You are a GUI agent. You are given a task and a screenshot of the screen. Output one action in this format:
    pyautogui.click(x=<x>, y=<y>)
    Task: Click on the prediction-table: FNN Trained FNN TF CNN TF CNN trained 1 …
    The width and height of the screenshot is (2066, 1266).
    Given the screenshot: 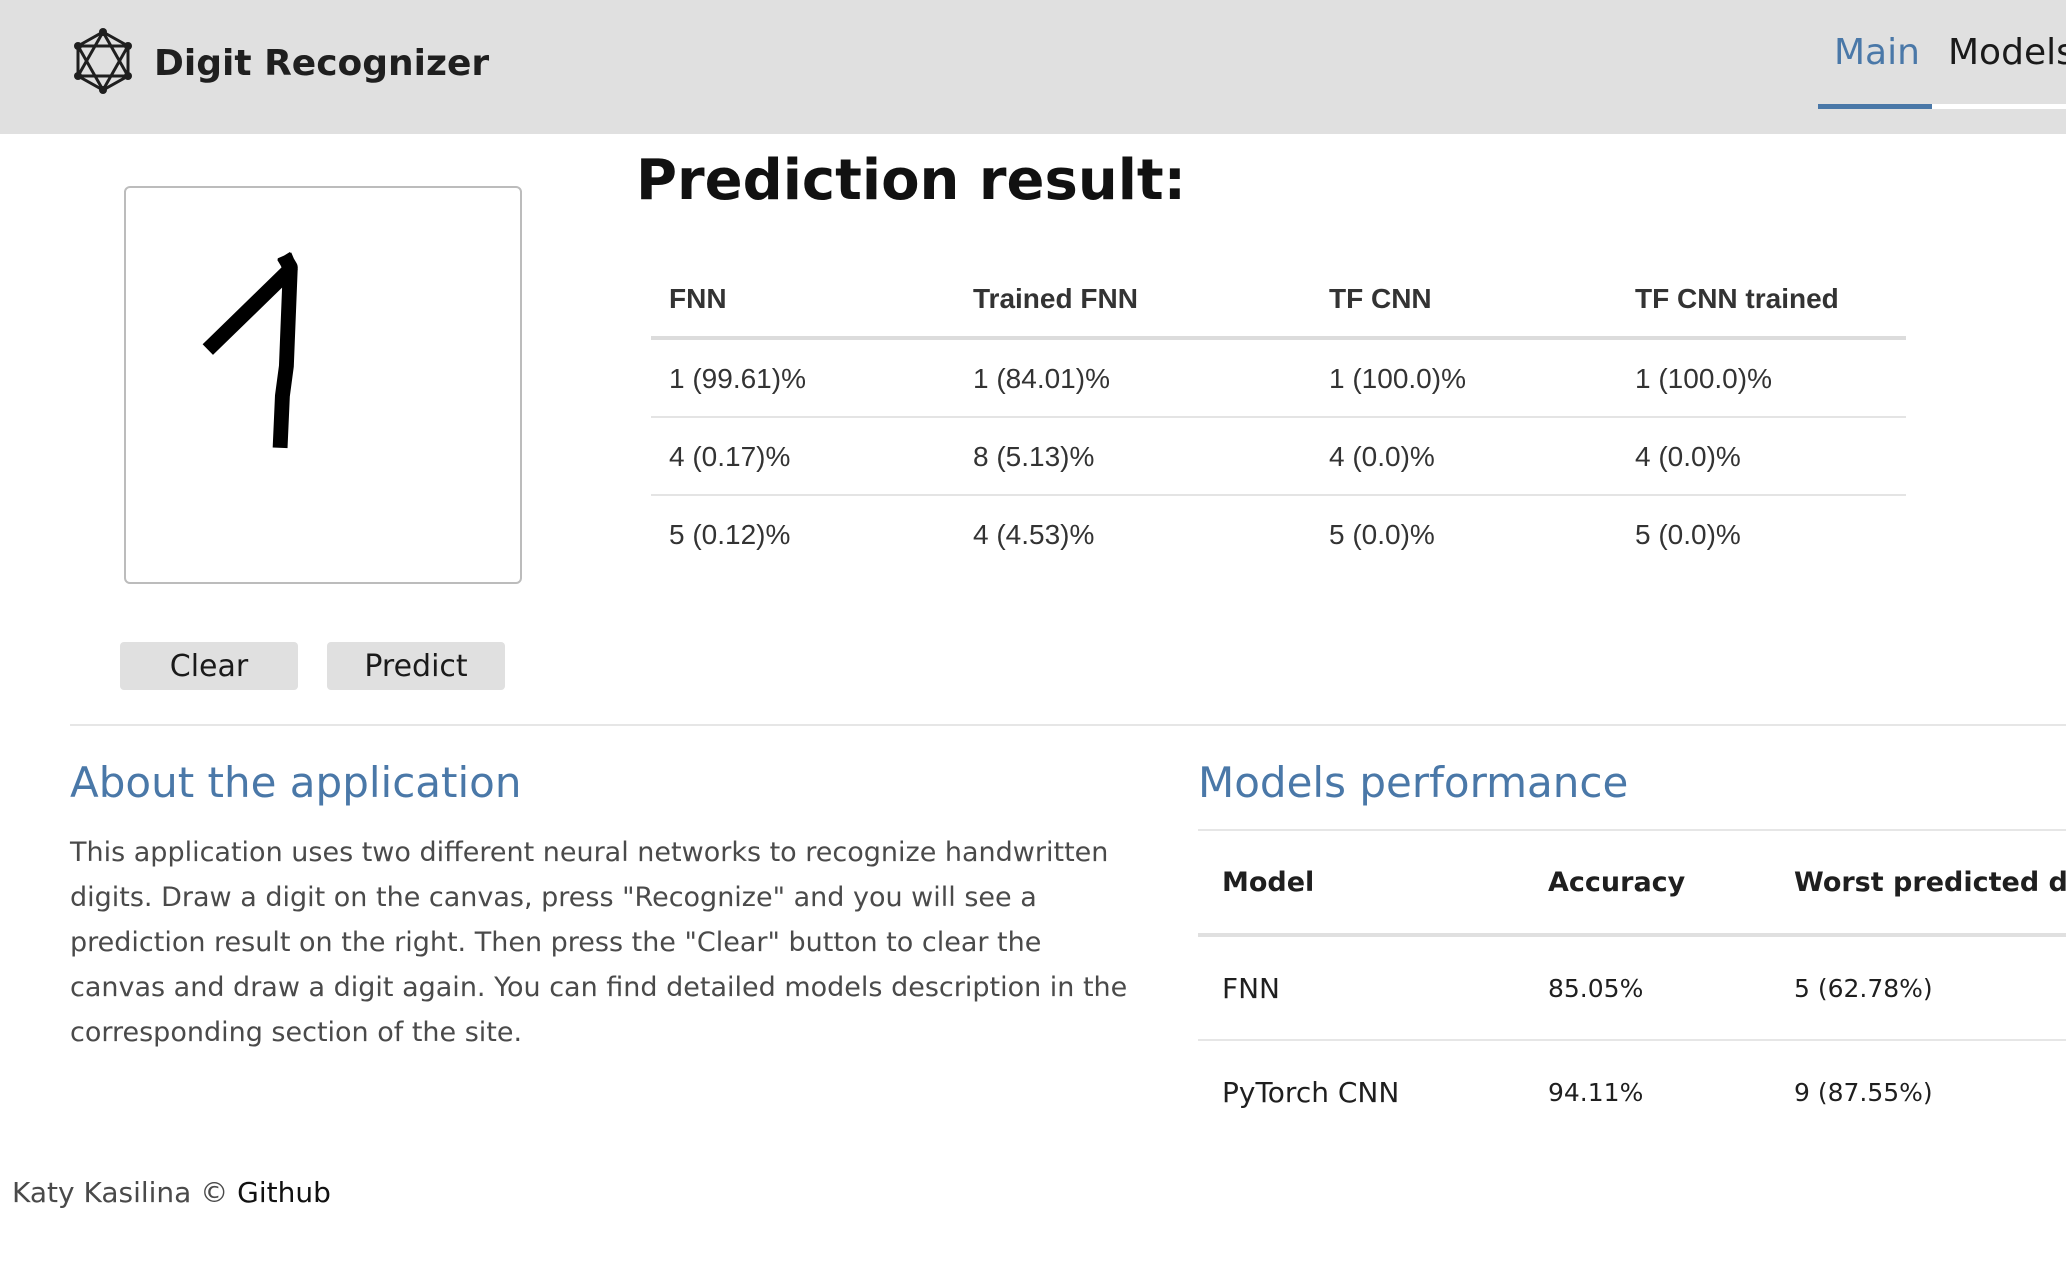 What is the action you would take?
    pyautogui.click(x=1278, y=422)
    